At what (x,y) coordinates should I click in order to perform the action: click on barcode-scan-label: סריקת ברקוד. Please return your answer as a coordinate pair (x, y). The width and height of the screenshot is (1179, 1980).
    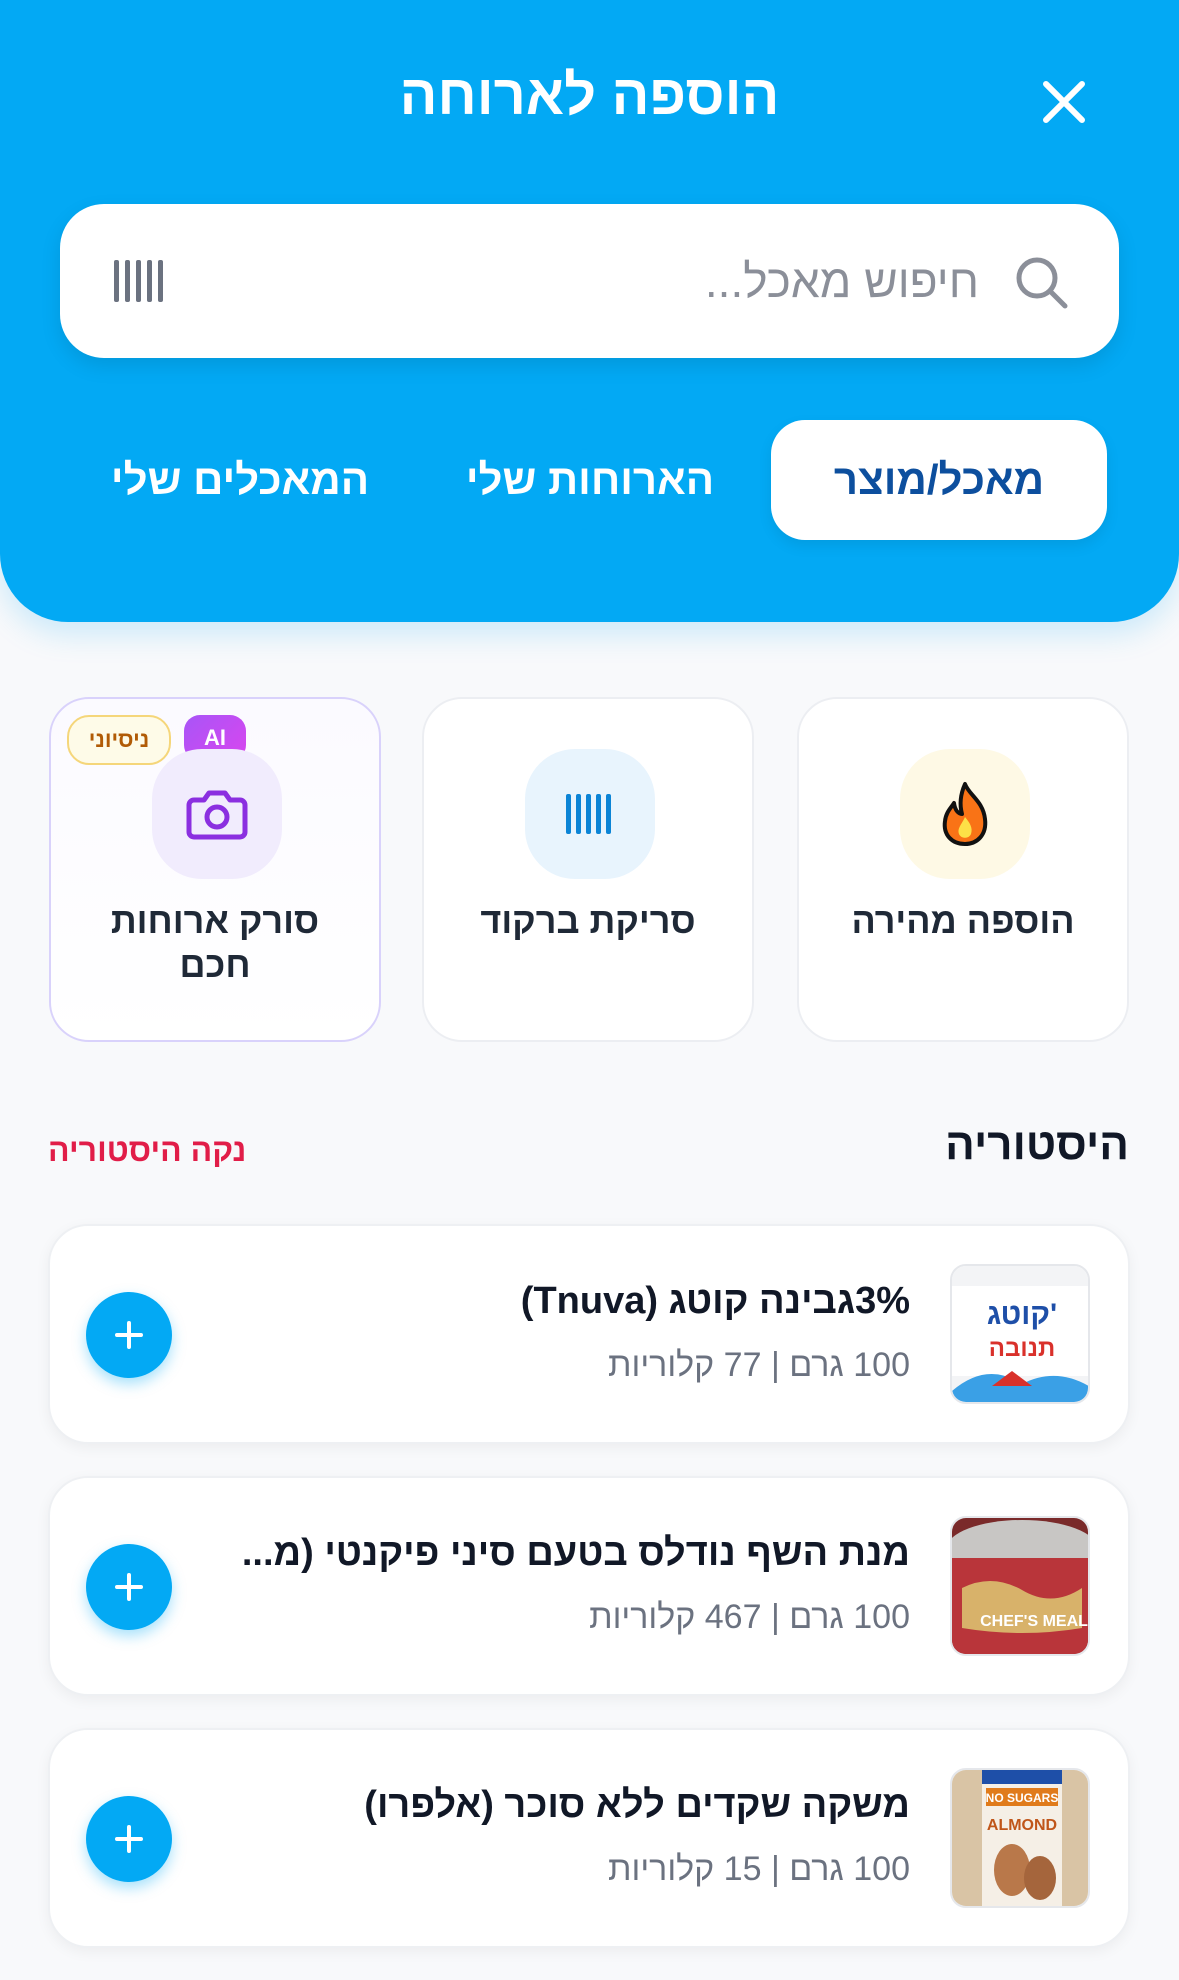
    Looking at the image, I should click on (588, 920).